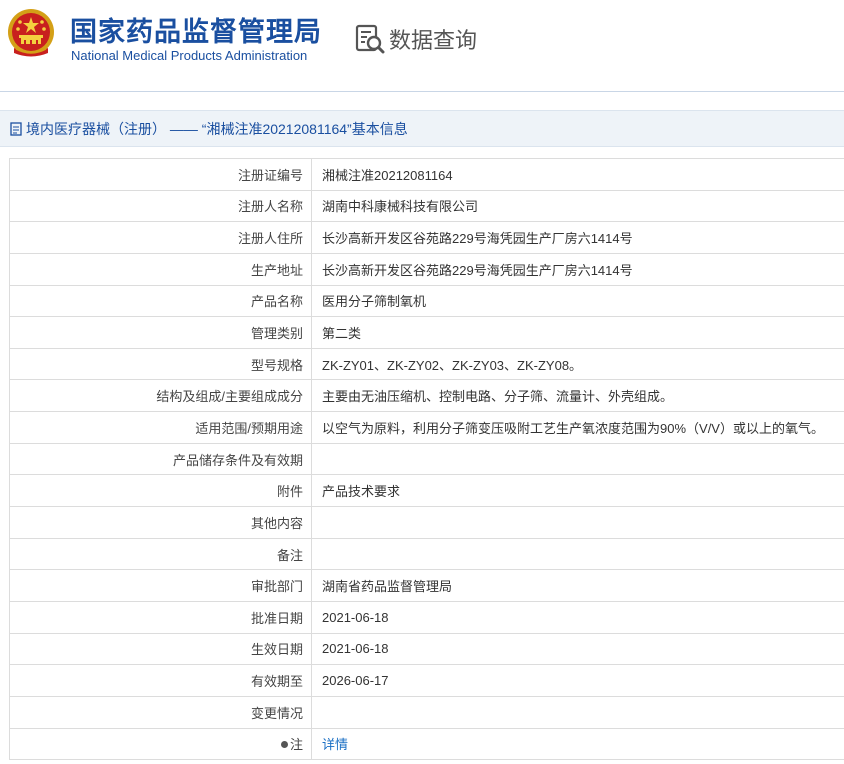  What do you see at coordinates (160, 744) in the screenshot?
I see `field-label-note: 注` at bounding box center [160, 744].